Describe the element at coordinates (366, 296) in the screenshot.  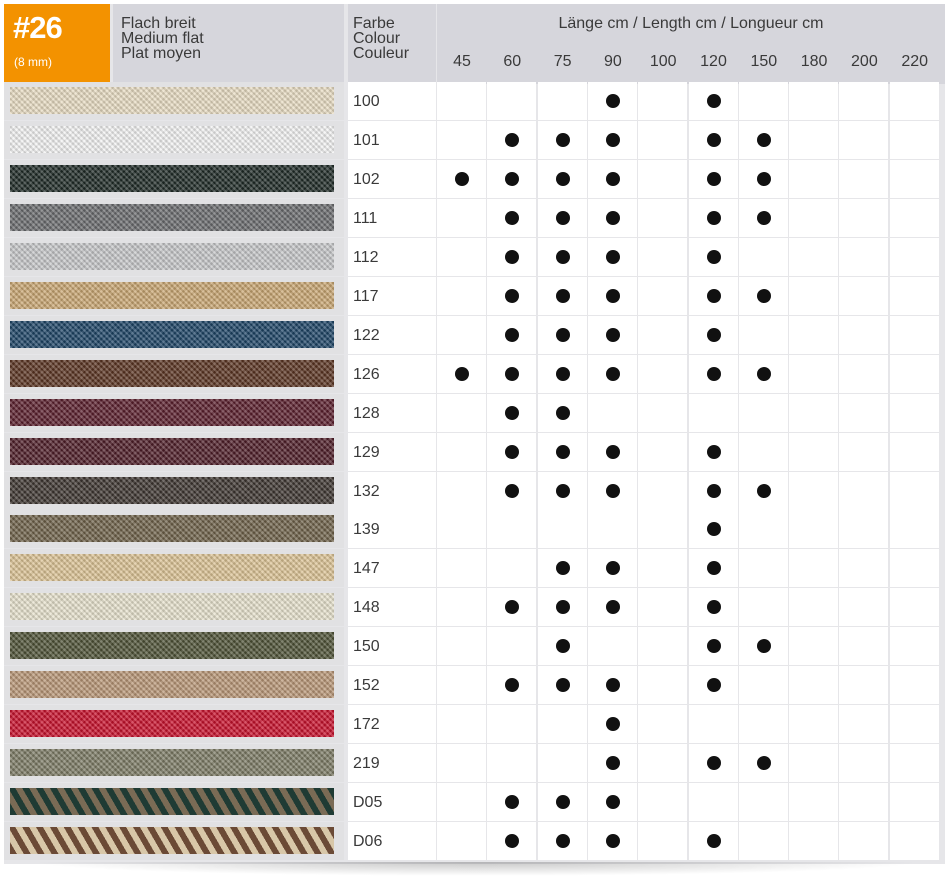
I see `color-code: 117` at that location.